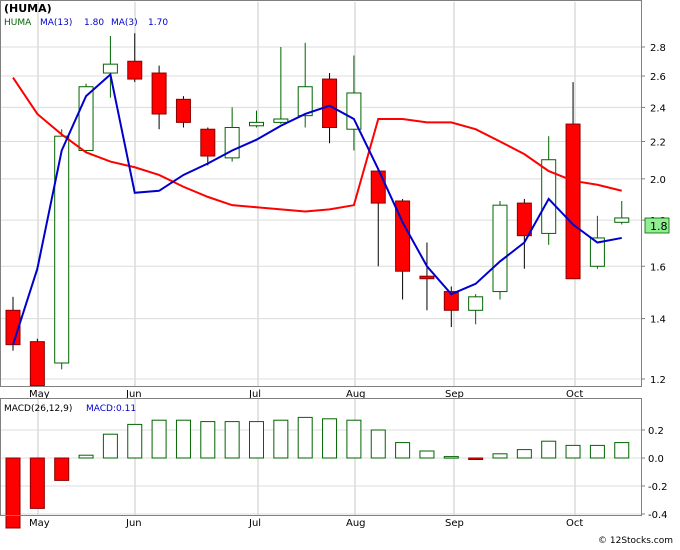 Image resolution: width=680 pixels, height=550 pixels. What do you see at coordinates (635, 541) in the screenshot?
I see `watermark: © 12Stocks.com` at bounding box center [635, 541].